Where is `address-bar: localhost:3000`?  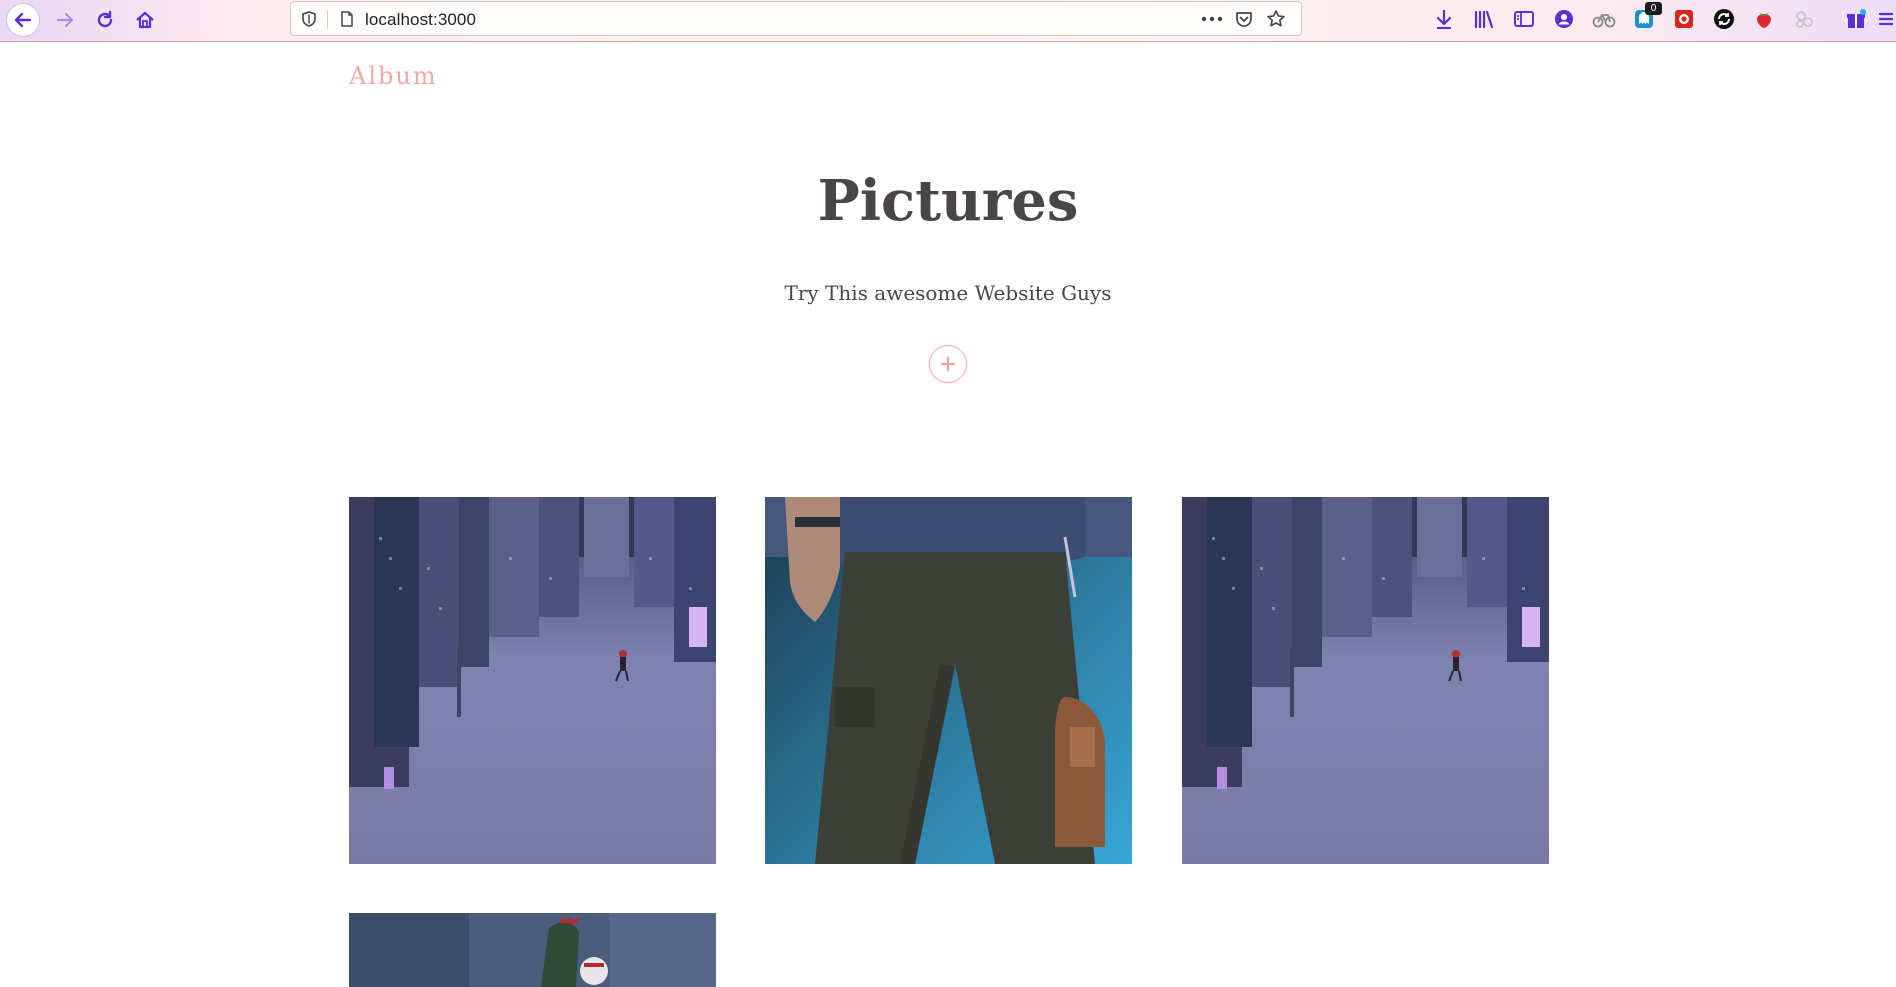
address-bar: localhost:3000 is located at coordinates (796, 18).